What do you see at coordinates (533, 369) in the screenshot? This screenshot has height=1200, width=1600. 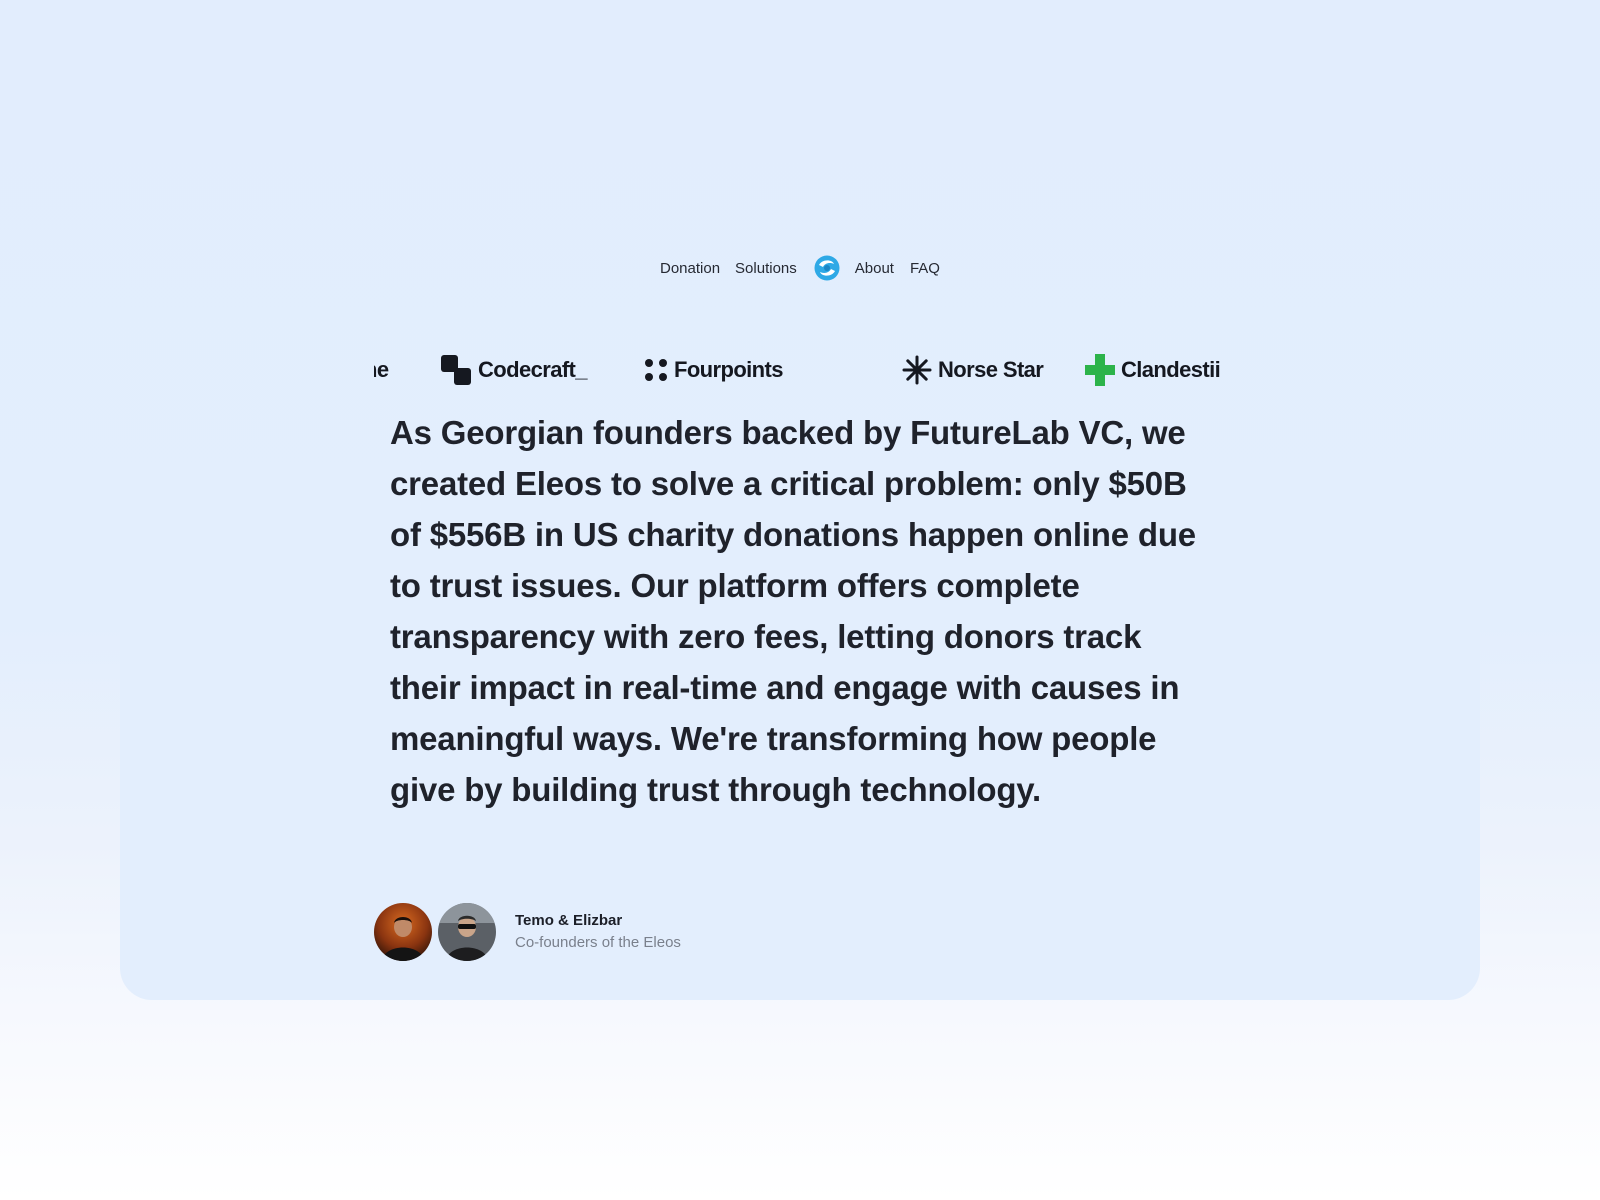 I see `brand-name: Codecraft_` at bounding box center [533, 369].